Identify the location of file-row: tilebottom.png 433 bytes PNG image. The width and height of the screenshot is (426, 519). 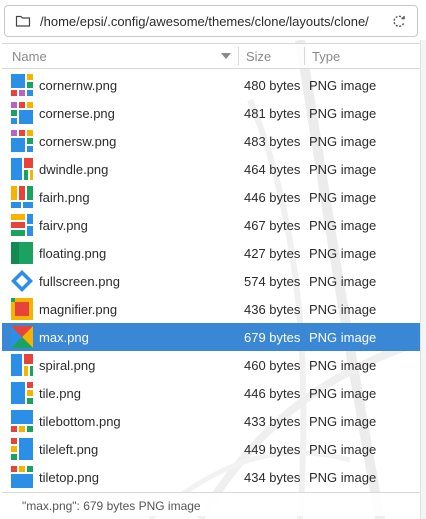
(211, 421).